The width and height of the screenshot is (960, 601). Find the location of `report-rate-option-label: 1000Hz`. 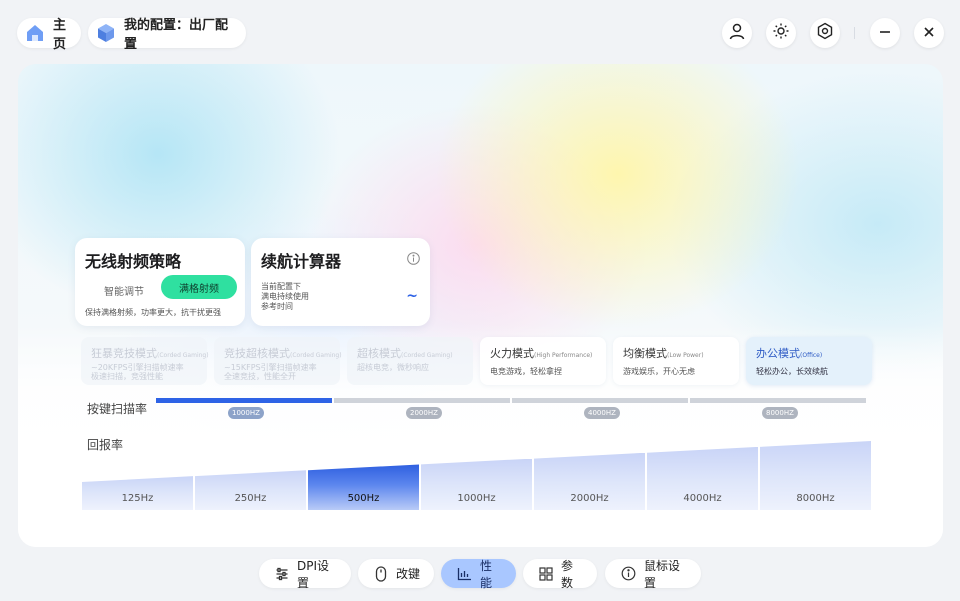

report-rate-option-label: 1000Hz is located at coordinates (476, 498).